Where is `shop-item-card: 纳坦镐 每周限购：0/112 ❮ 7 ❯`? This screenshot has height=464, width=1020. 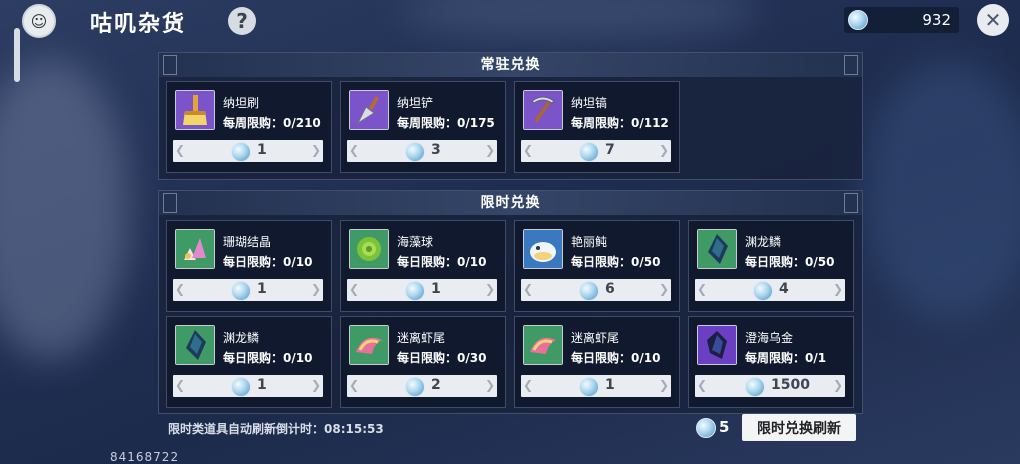 shop-item-card: 纳坦镐 每周限购：0/112 ❮ 7 ❯ is located at coordinates (597, 127).